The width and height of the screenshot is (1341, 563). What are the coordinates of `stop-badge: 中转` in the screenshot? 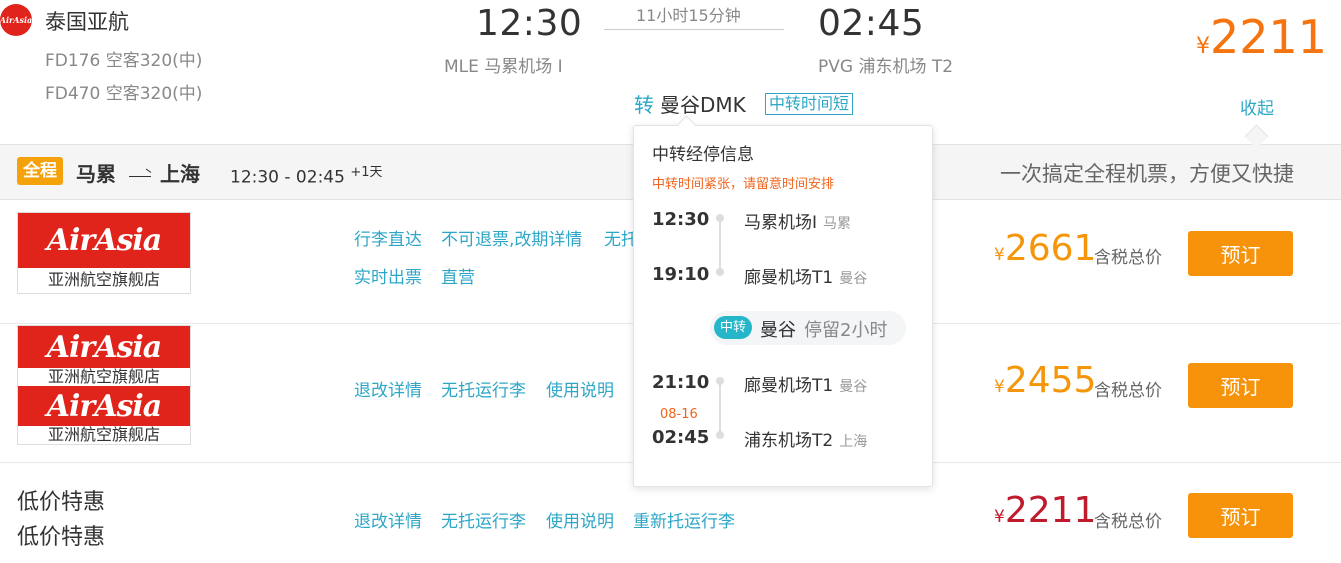 It's located at (733, 327).